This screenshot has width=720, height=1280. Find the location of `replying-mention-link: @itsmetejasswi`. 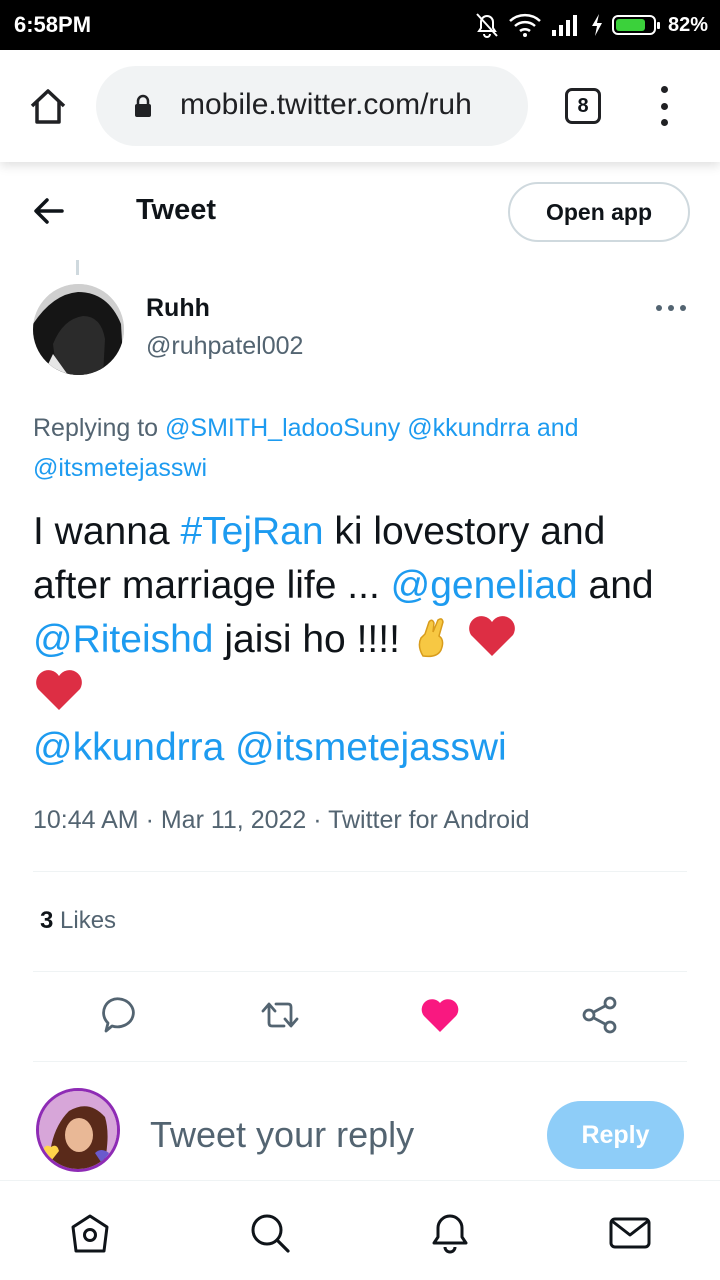

replying-mention-link: @itsmetejasswi is located at coordinates (120, 468).